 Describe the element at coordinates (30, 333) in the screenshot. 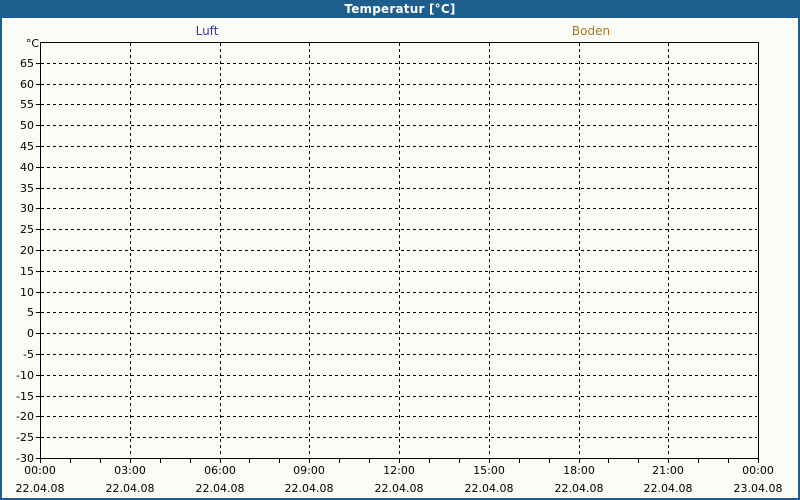

I see `y-tick-label: 0` at that location.